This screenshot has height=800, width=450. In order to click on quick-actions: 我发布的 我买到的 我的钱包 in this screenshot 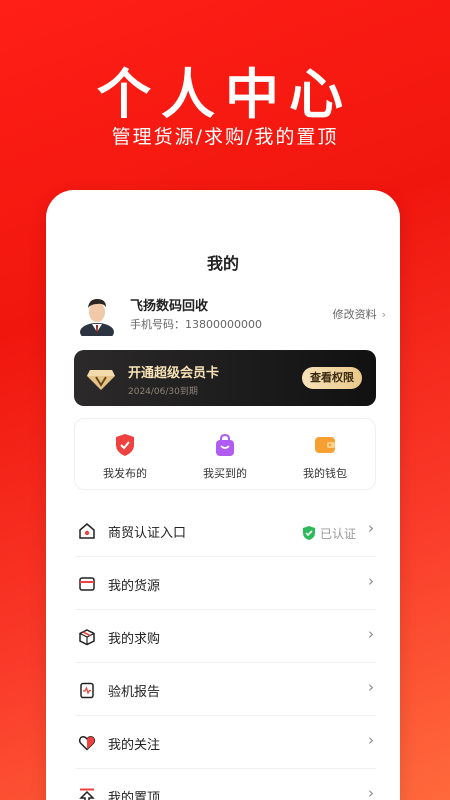, I will do `click(225, 454)`.